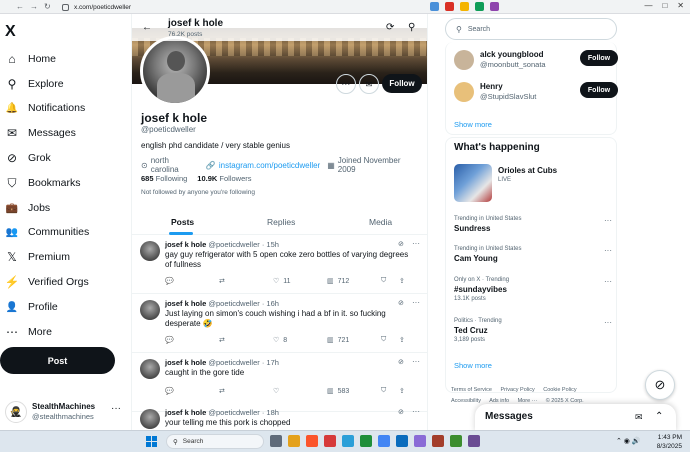 The image size is (690, 452). What do you see at coordinates (182, 222) in the screenshot?
I see `tab-posts: Posts` at bounding box center [182, 222].